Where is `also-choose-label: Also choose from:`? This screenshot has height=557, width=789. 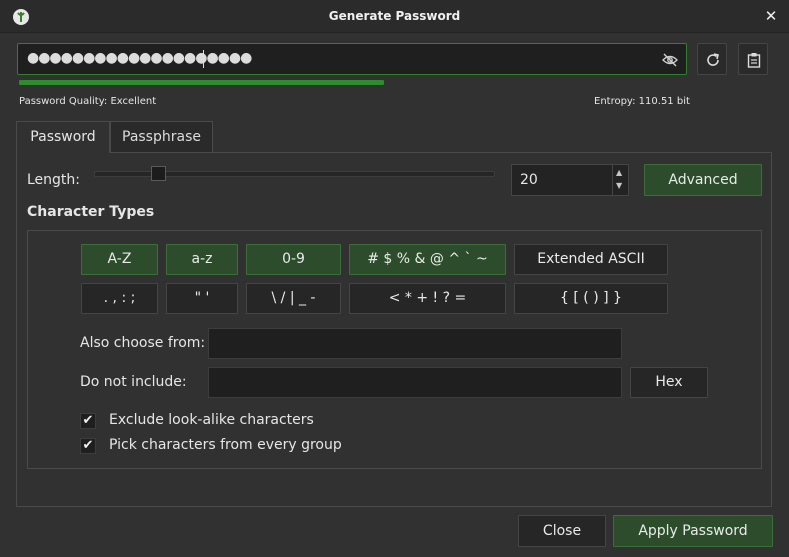 also-choose-label: Also choose from: is located at coordinates (143, 343).